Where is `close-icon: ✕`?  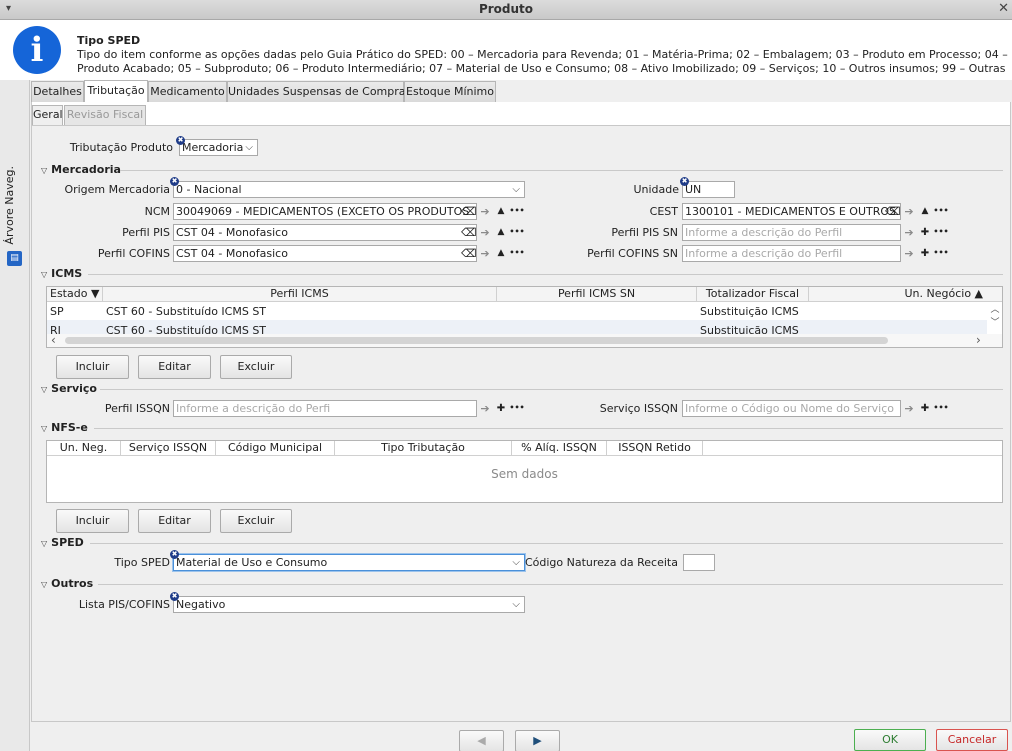 close-icon: ✕ is located at coordinates (1003, 8).